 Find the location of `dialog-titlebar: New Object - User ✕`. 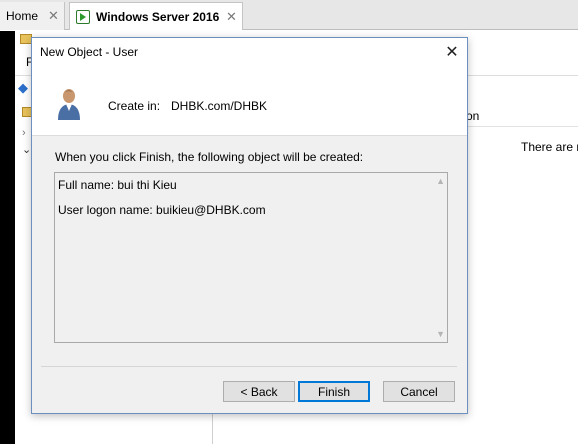

dialog-titlebar: New Object - User ✕ is located at coordinates (249, 52).